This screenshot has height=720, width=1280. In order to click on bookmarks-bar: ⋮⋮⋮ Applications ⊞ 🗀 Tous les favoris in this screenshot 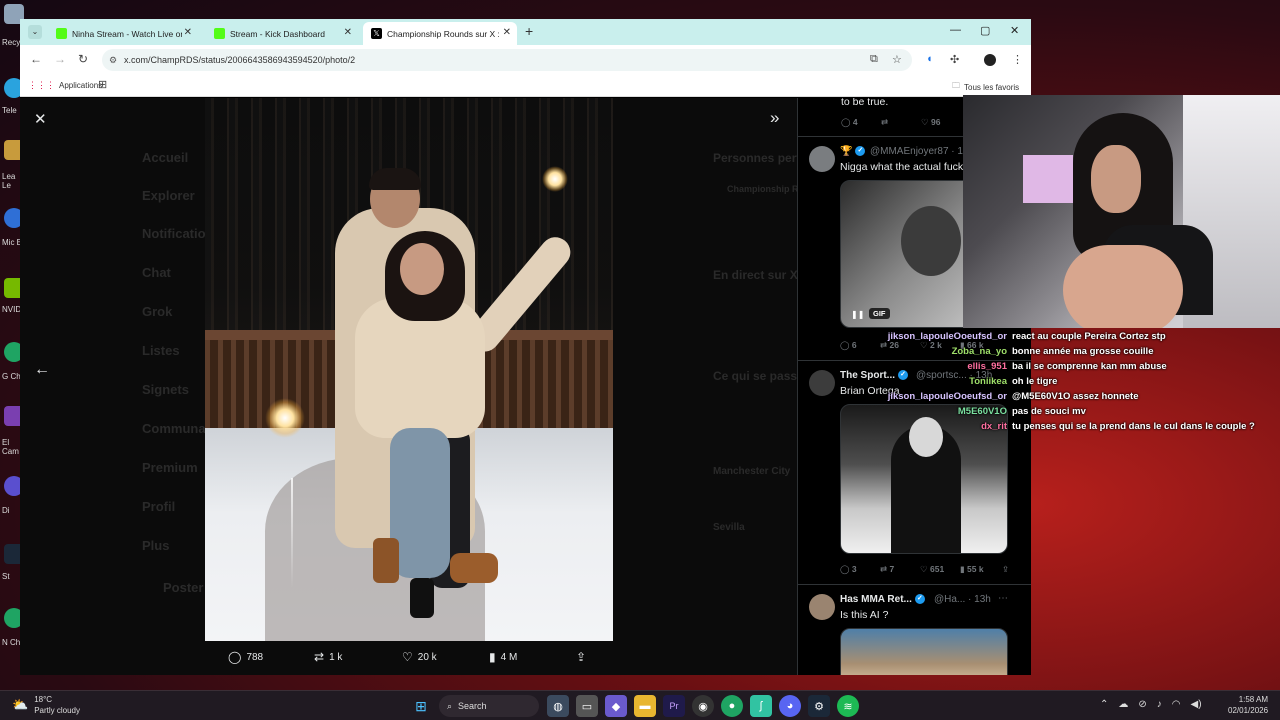, I will do `click(525, 86)`.